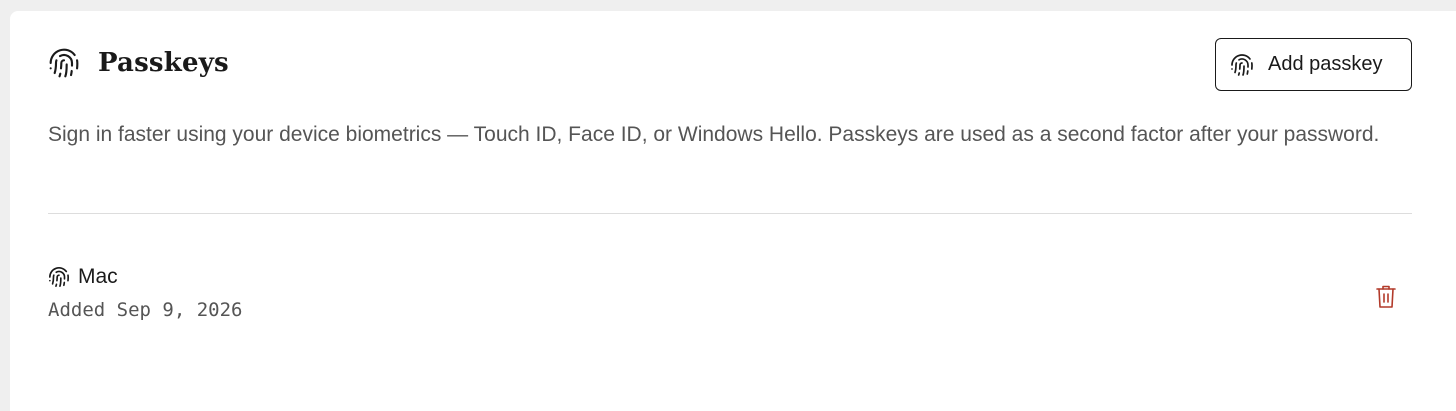  Describe the element at coordinates (145, 310) in the screenshot. I see `passkey-added-date: Added Sep 9, 2026` at that location.